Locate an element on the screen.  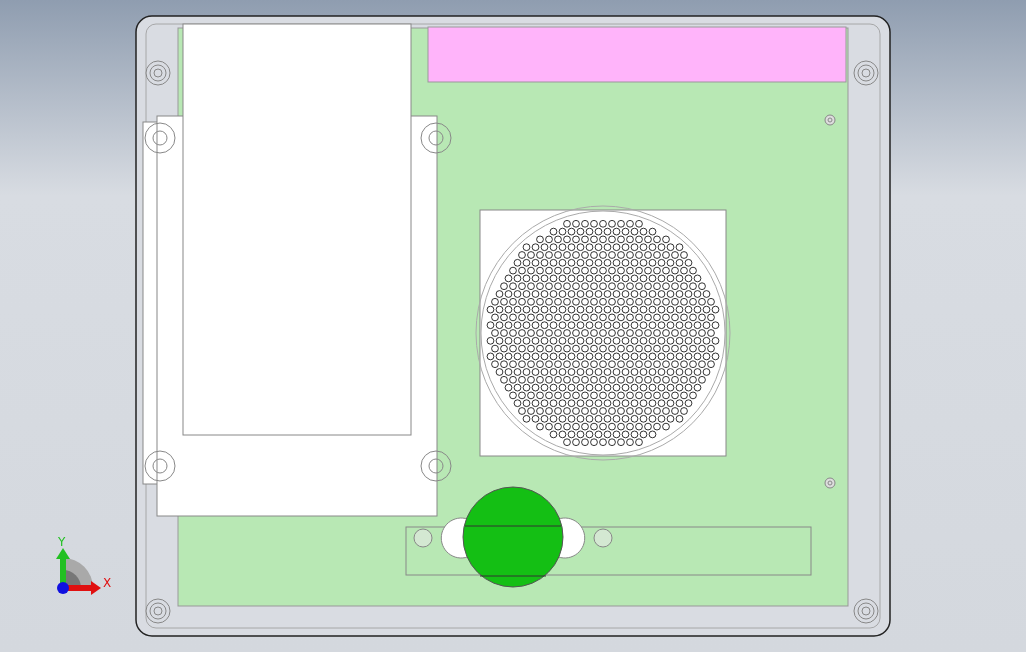
y-axis-label: Y is located at coordinates (62, 542).